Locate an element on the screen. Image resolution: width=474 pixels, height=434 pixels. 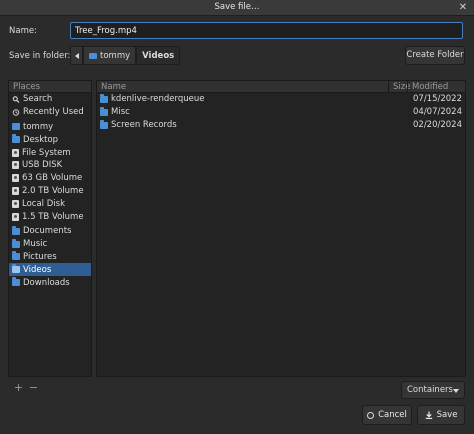
filter-selected-label: Containers is located at coordinates (430, 390).